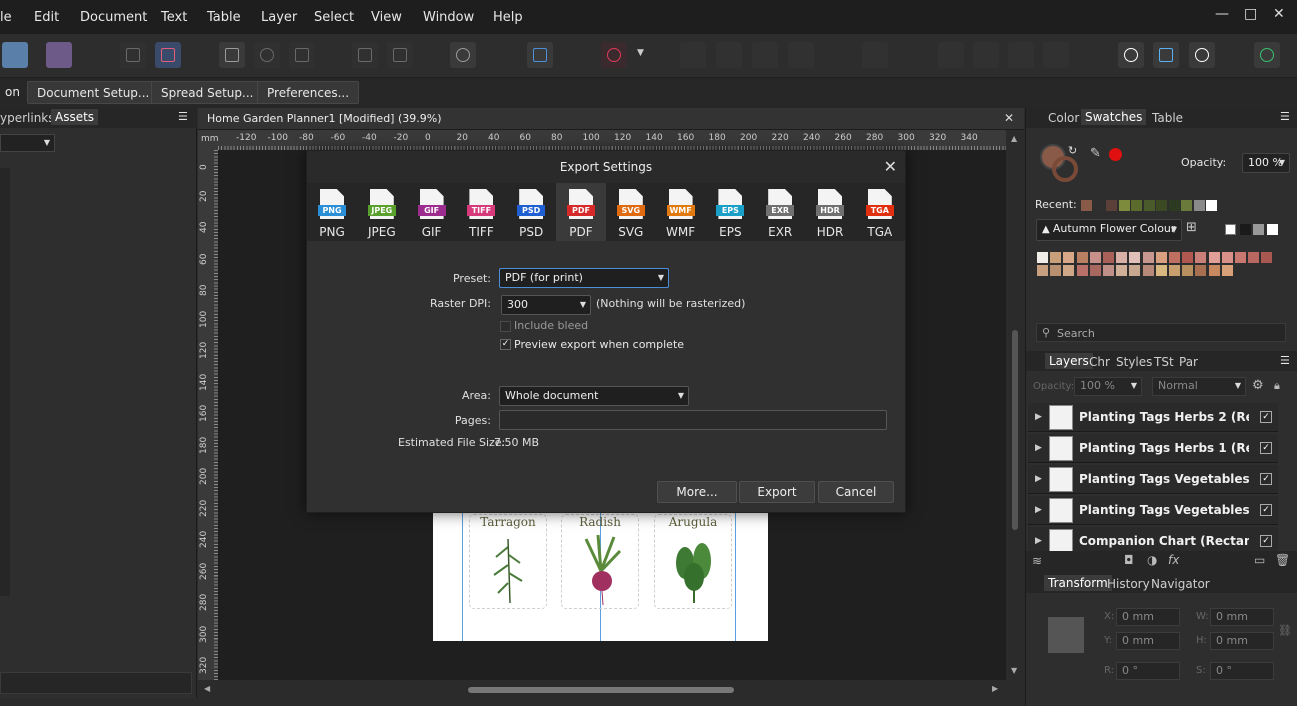 The height and width of the screenshot is (706, 1297). Describe the element at coordinates (332, 212) in the screenshot. I see `format-png-button: PNG PNG` at that location.